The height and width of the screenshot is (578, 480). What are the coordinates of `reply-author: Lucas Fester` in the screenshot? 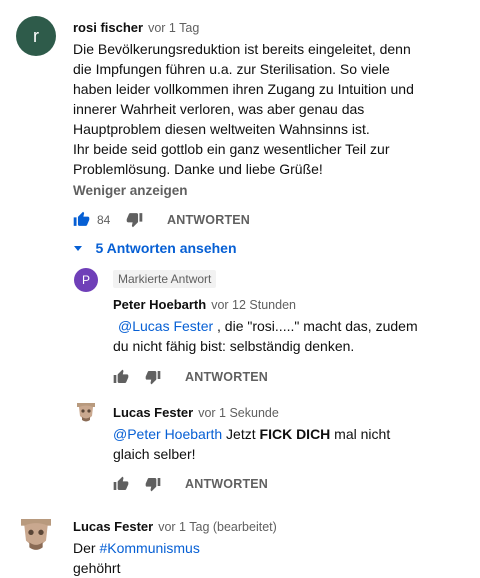 It's located at (153, 412).